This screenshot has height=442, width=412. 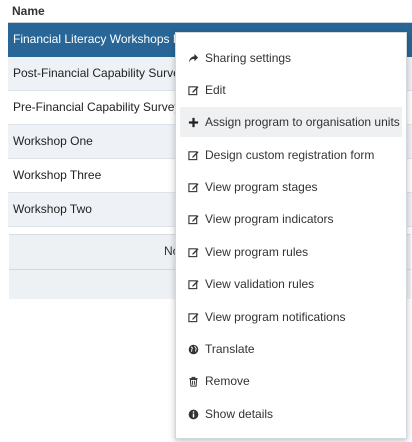 What do you see at coordinates (260, 284) in the screenshot?
I see `menu-item-label: View validation rules` at bounding box center [260, 284].